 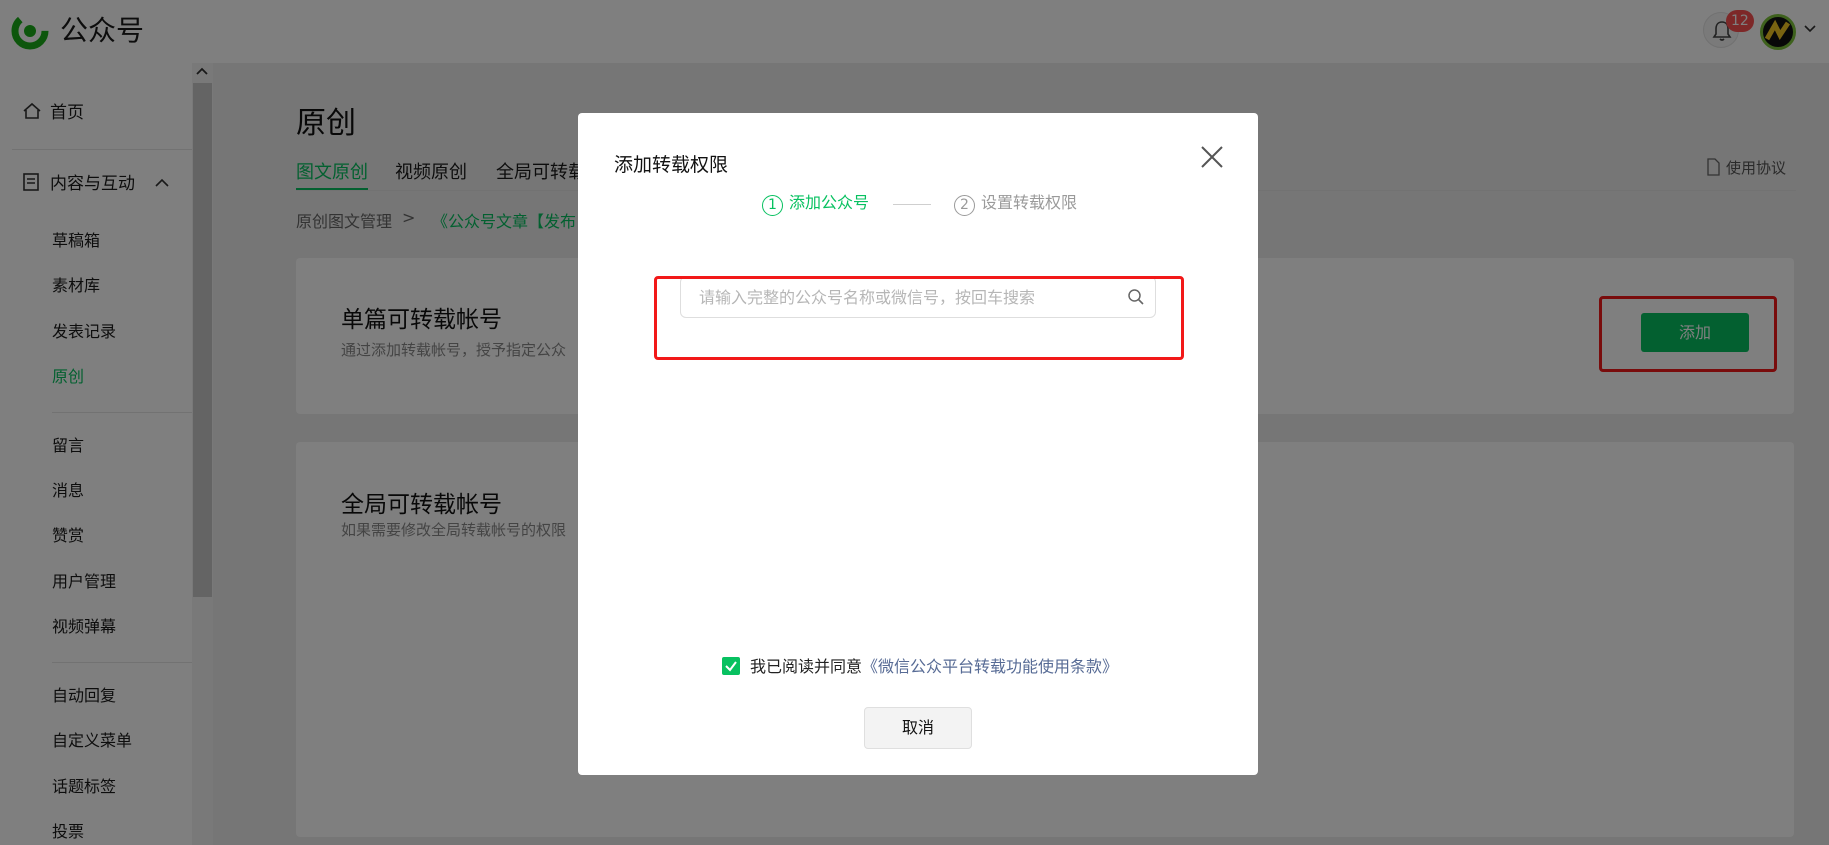 What do you see at coordinates (919, 318) in the screenshot?
I see `highlight-box-search` at bounding box center [919, 318].